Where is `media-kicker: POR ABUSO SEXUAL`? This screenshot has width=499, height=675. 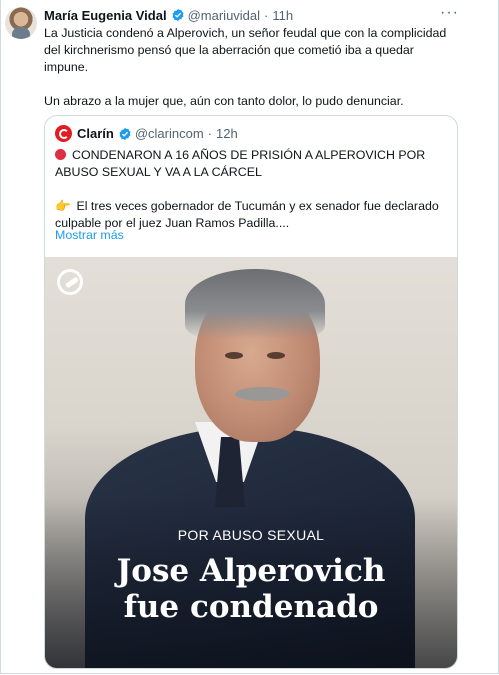 media-kicker: POR ABUSO SEXUAL is located at coordinates (251, 535).